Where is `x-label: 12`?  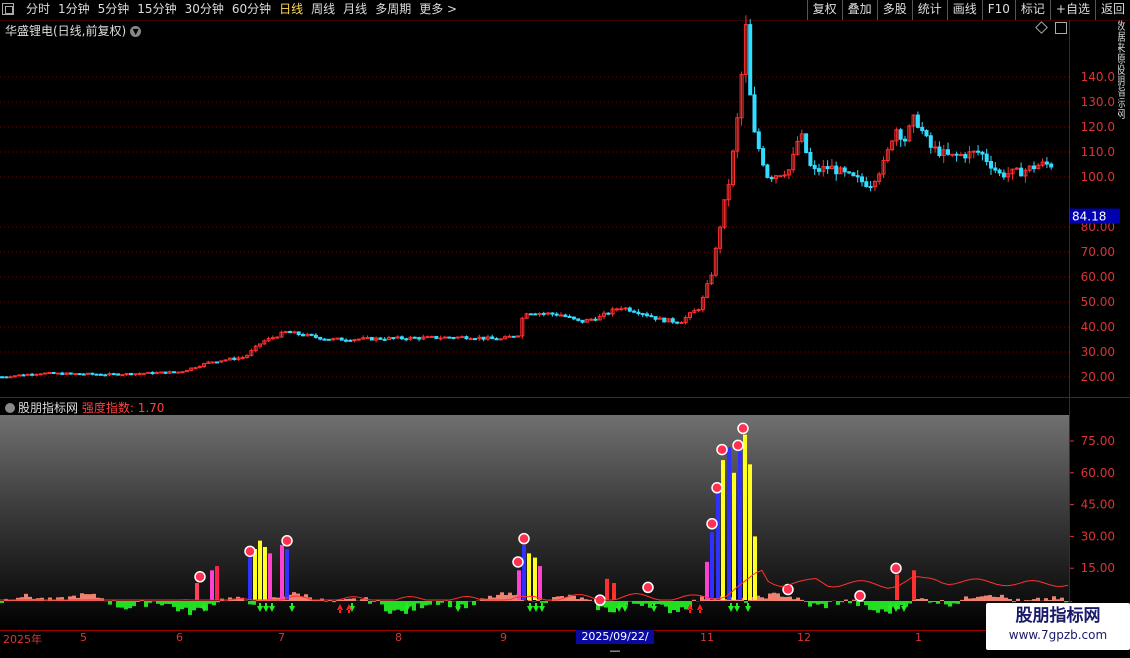 x-label: 12 is located at coordinates (804, 637).